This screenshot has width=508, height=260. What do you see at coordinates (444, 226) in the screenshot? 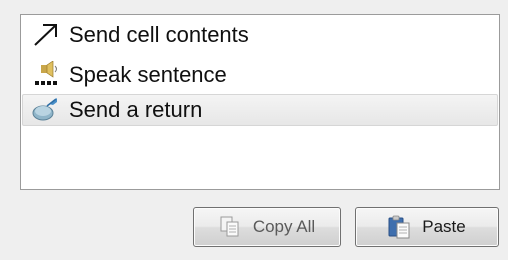
I see `paste-label: Paste` at bounding box center [444, 226].